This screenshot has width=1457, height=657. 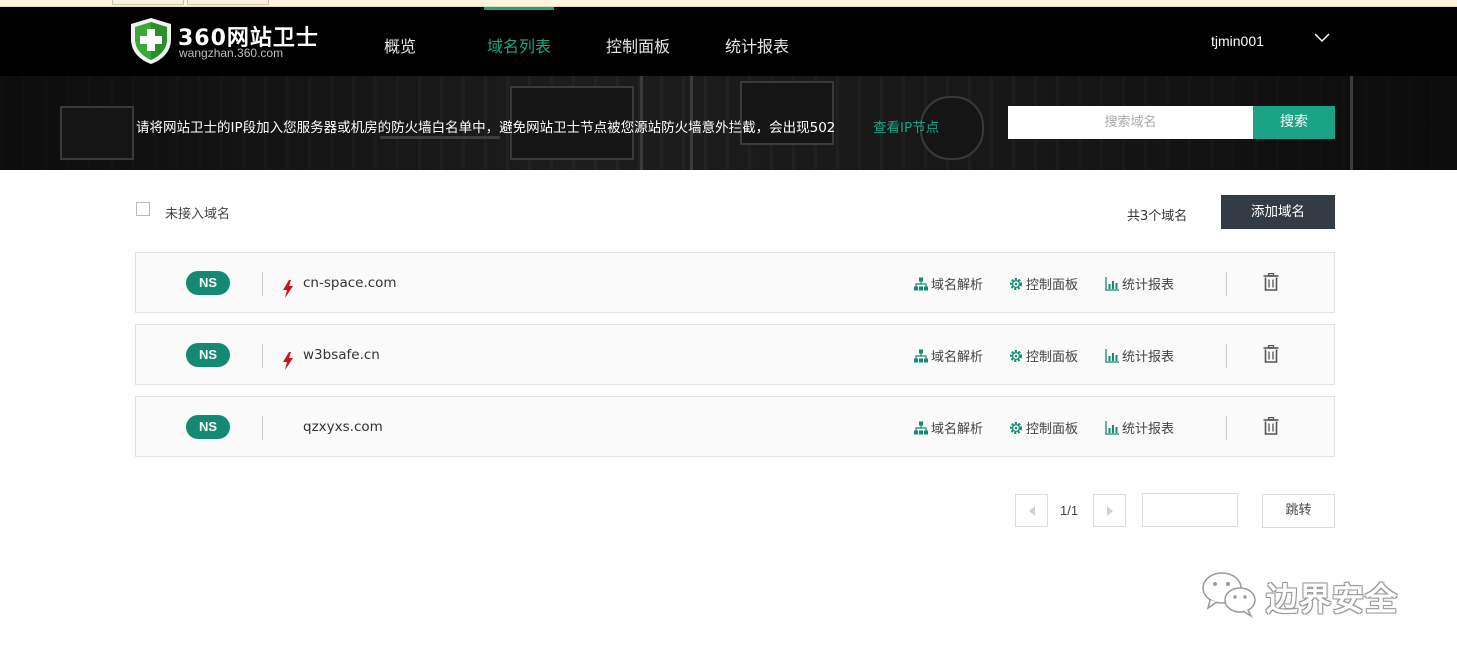 I want to click on browser-tab-strip, so click(x=728, y=3).